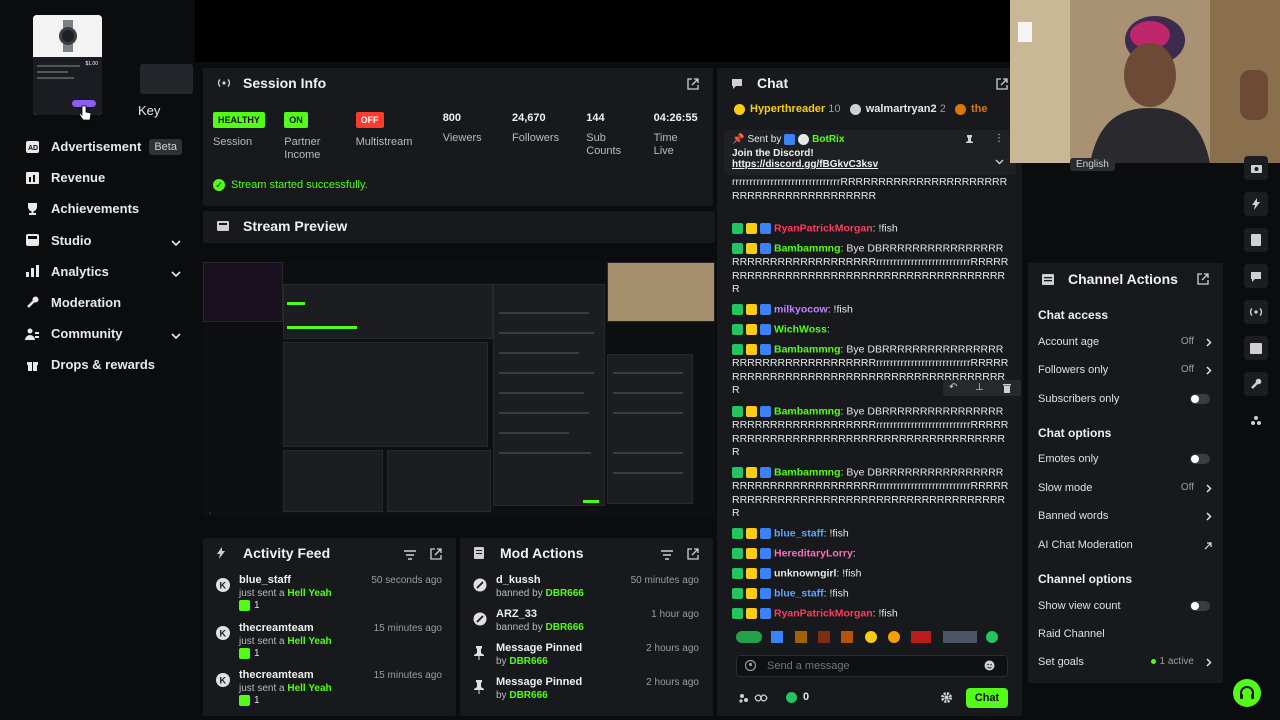  What do you see at coordinates (1127, 343) in the screenshot?
I see `account-age-setting: Account age Off` at bounding box center [1127, 343].